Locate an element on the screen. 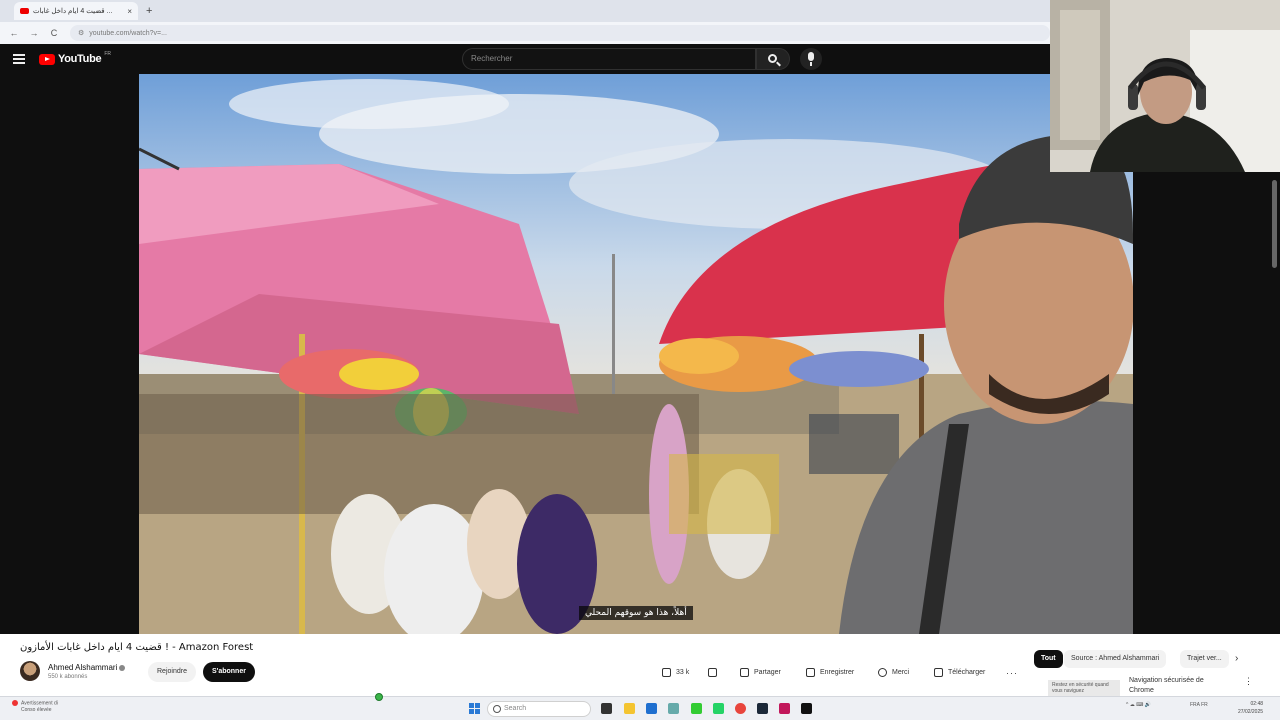 This screenshot has height=720, width=1280. forward-button: → is located at coordinates (34, 33).